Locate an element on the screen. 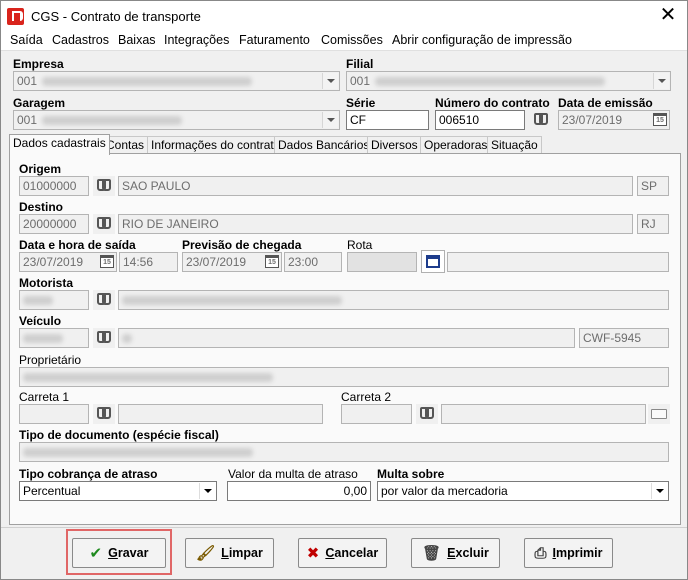  tab-situacao: Situação is located at coordinates (514, 145).